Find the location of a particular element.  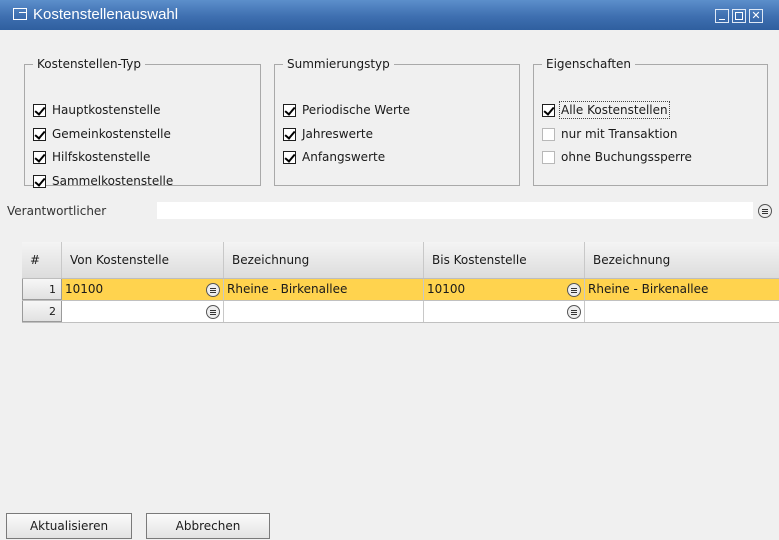

minimize-icon is located at coordinates (722, 16).